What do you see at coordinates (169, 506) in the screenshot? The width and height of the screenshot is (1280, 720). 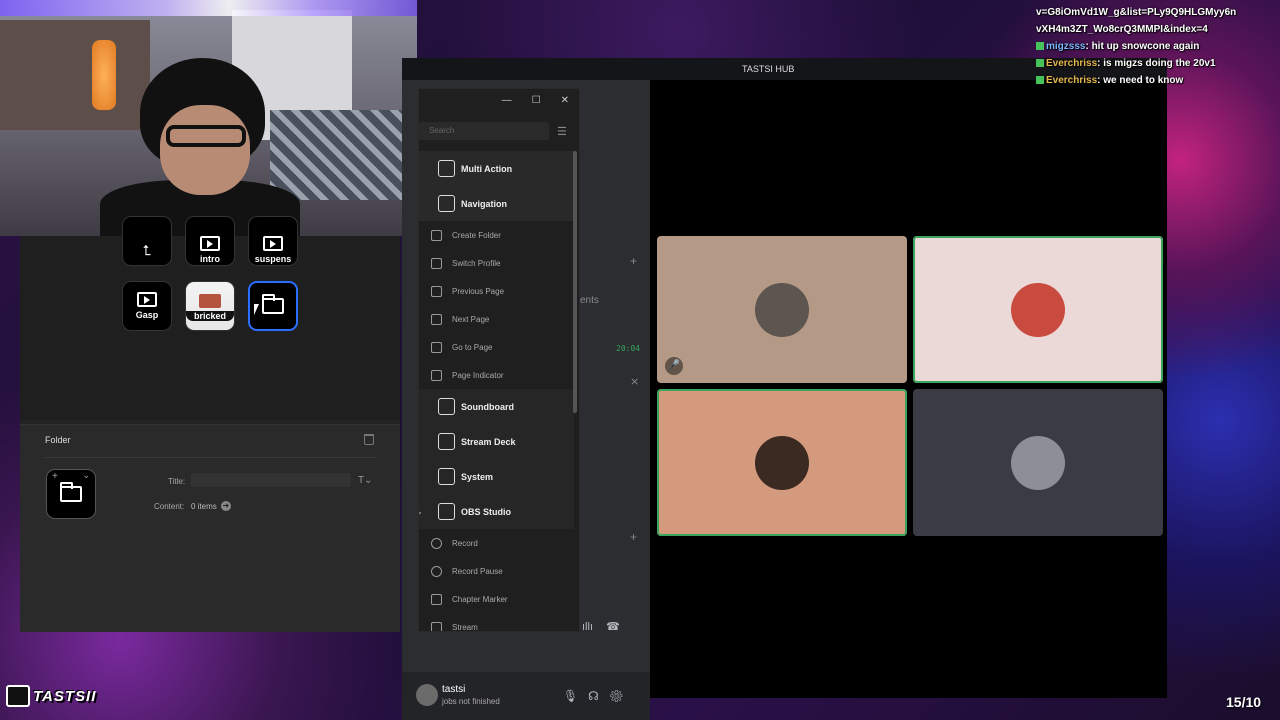 I see `content-label: Content:` at bounding box center [169, 506].